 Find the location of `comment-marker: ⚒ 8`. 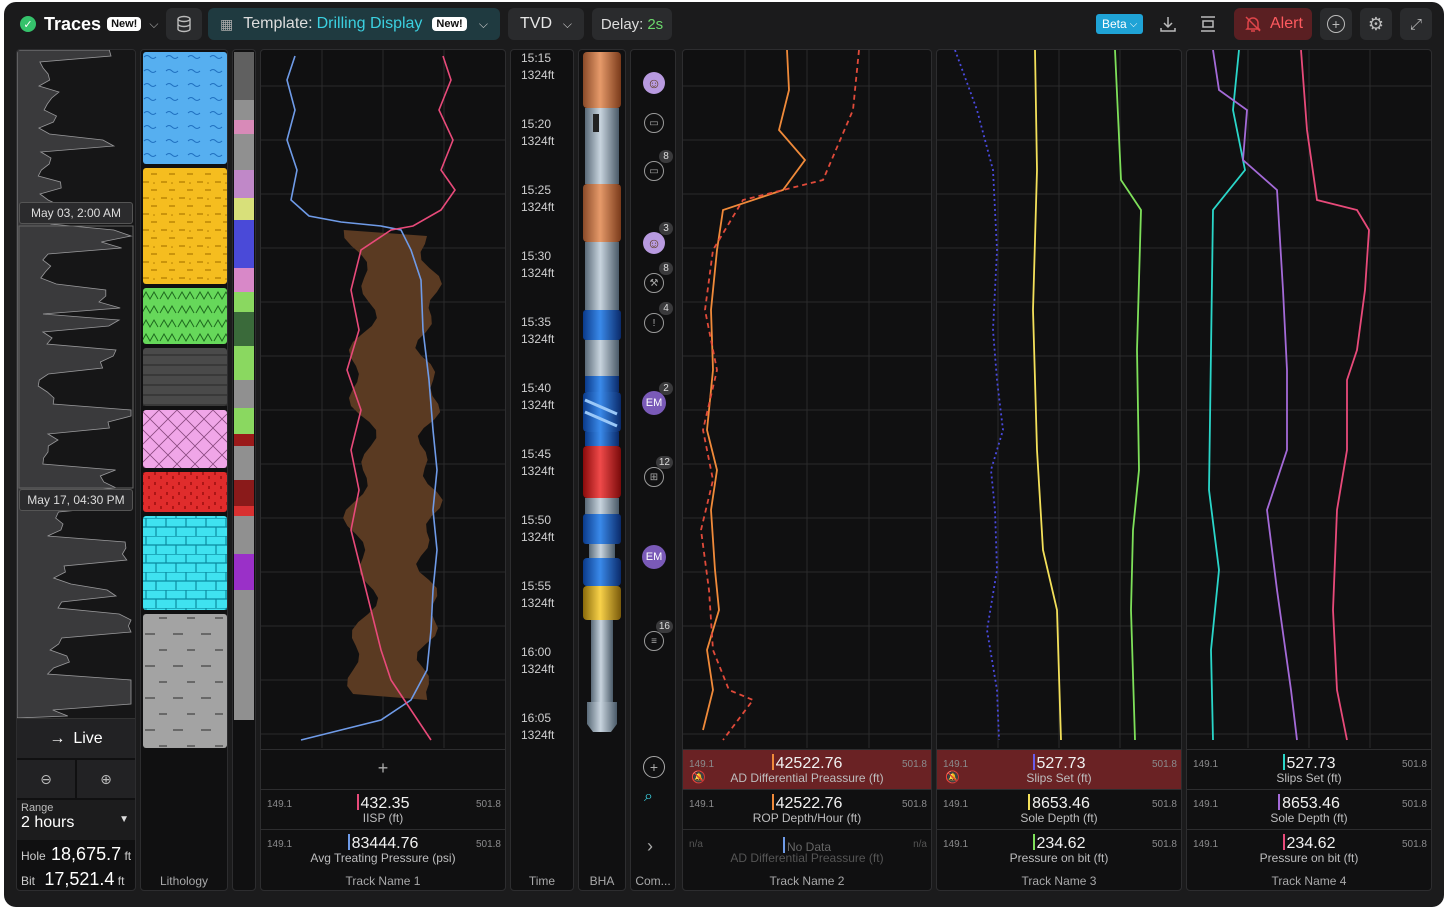

comment-marker: ⚒ 8 is located at coordinates (657, 279).